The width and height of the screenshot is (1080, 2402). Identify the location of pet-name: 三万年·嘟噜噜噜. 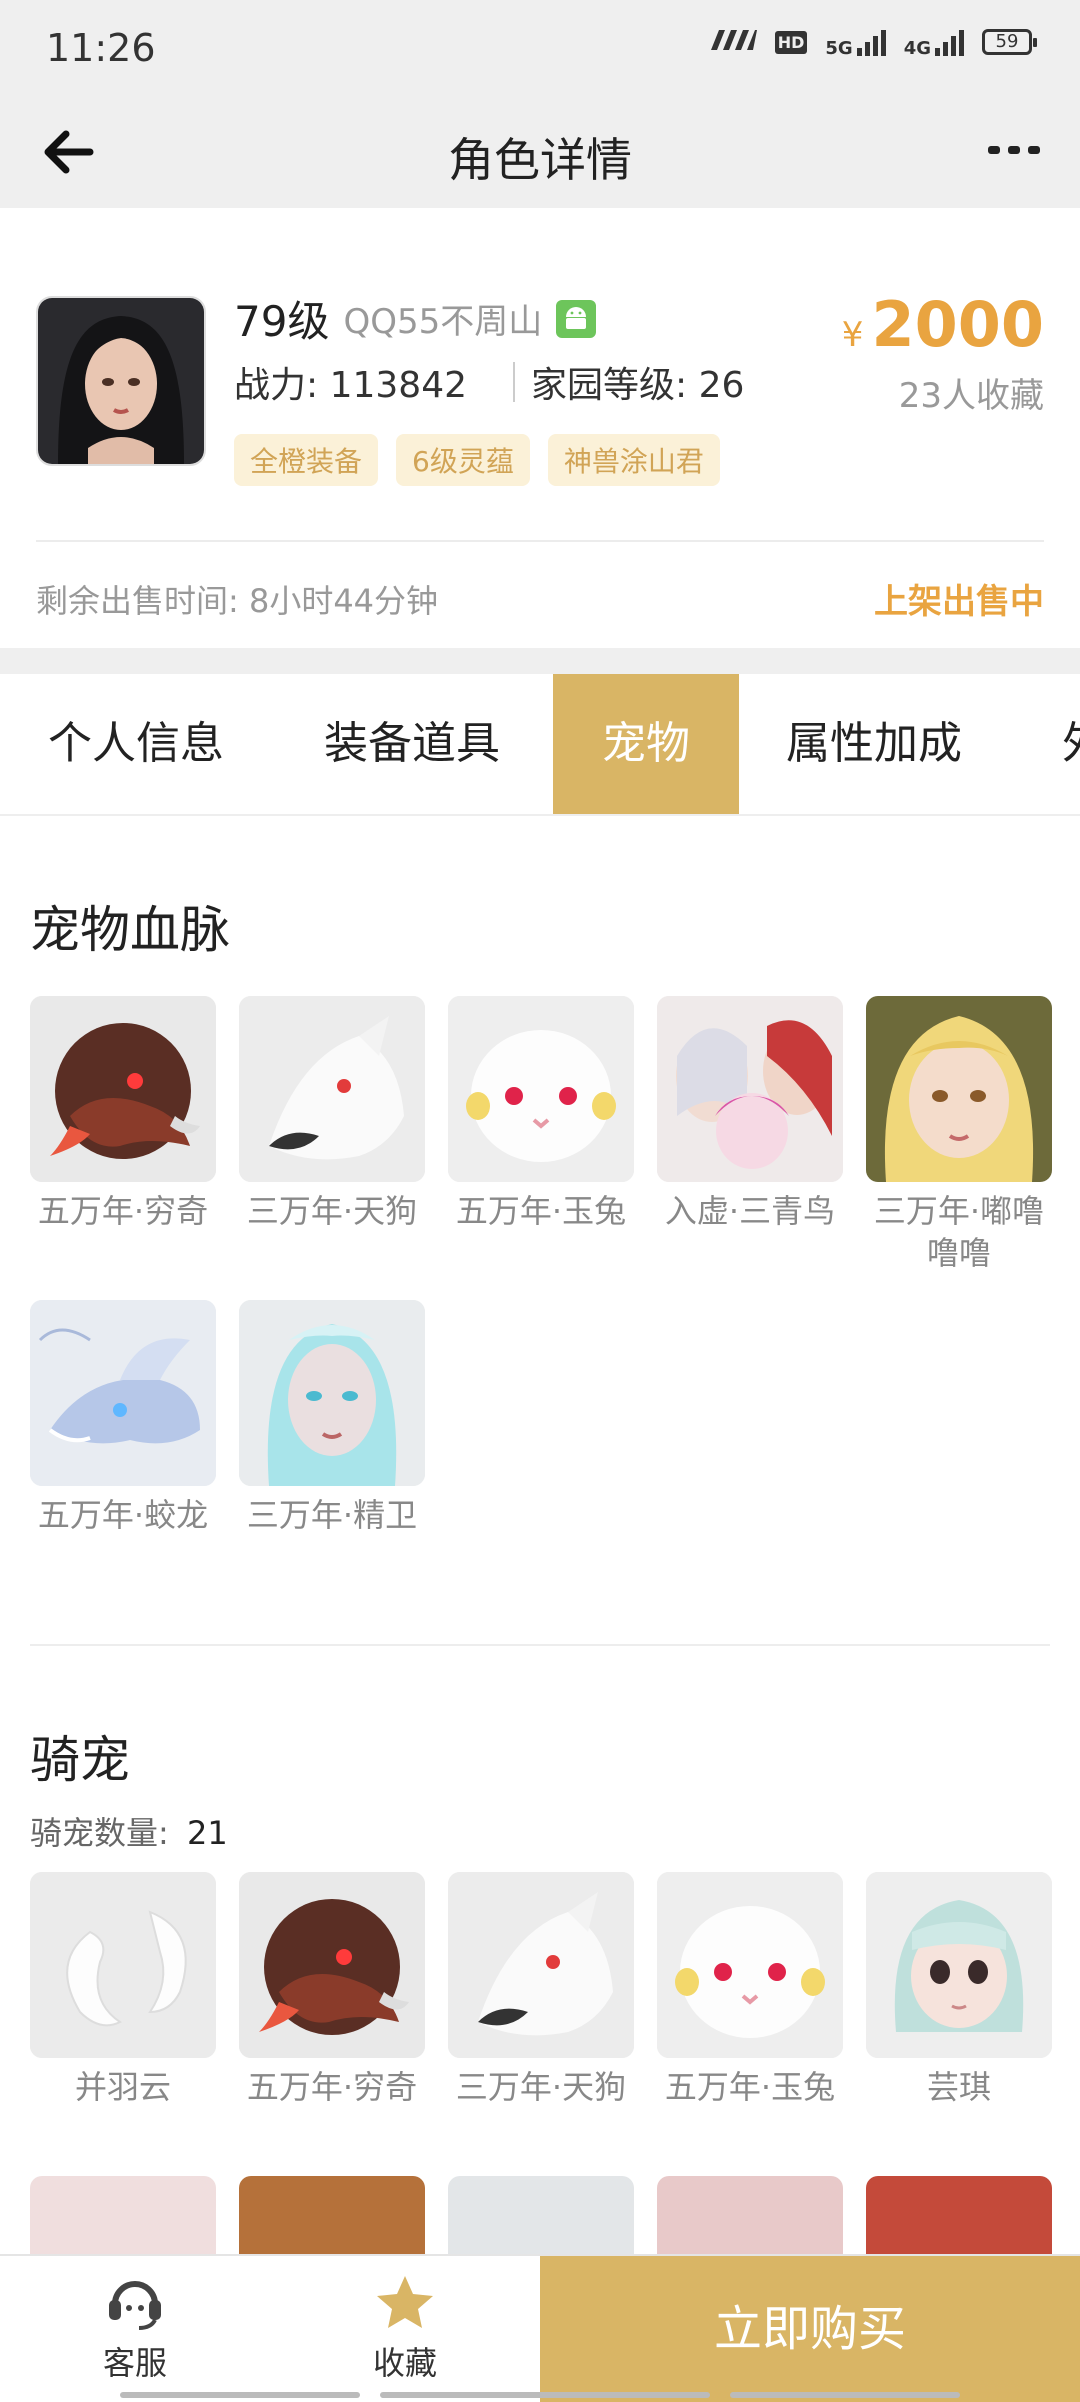
(959, 1232).